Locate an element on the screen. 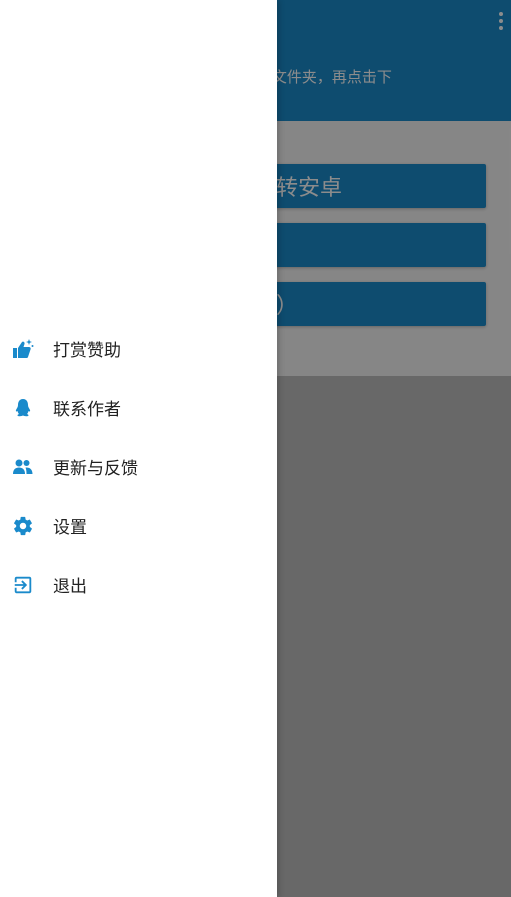  menu-label-donate: 打赏赞助 is located at coordinates (87, 351).